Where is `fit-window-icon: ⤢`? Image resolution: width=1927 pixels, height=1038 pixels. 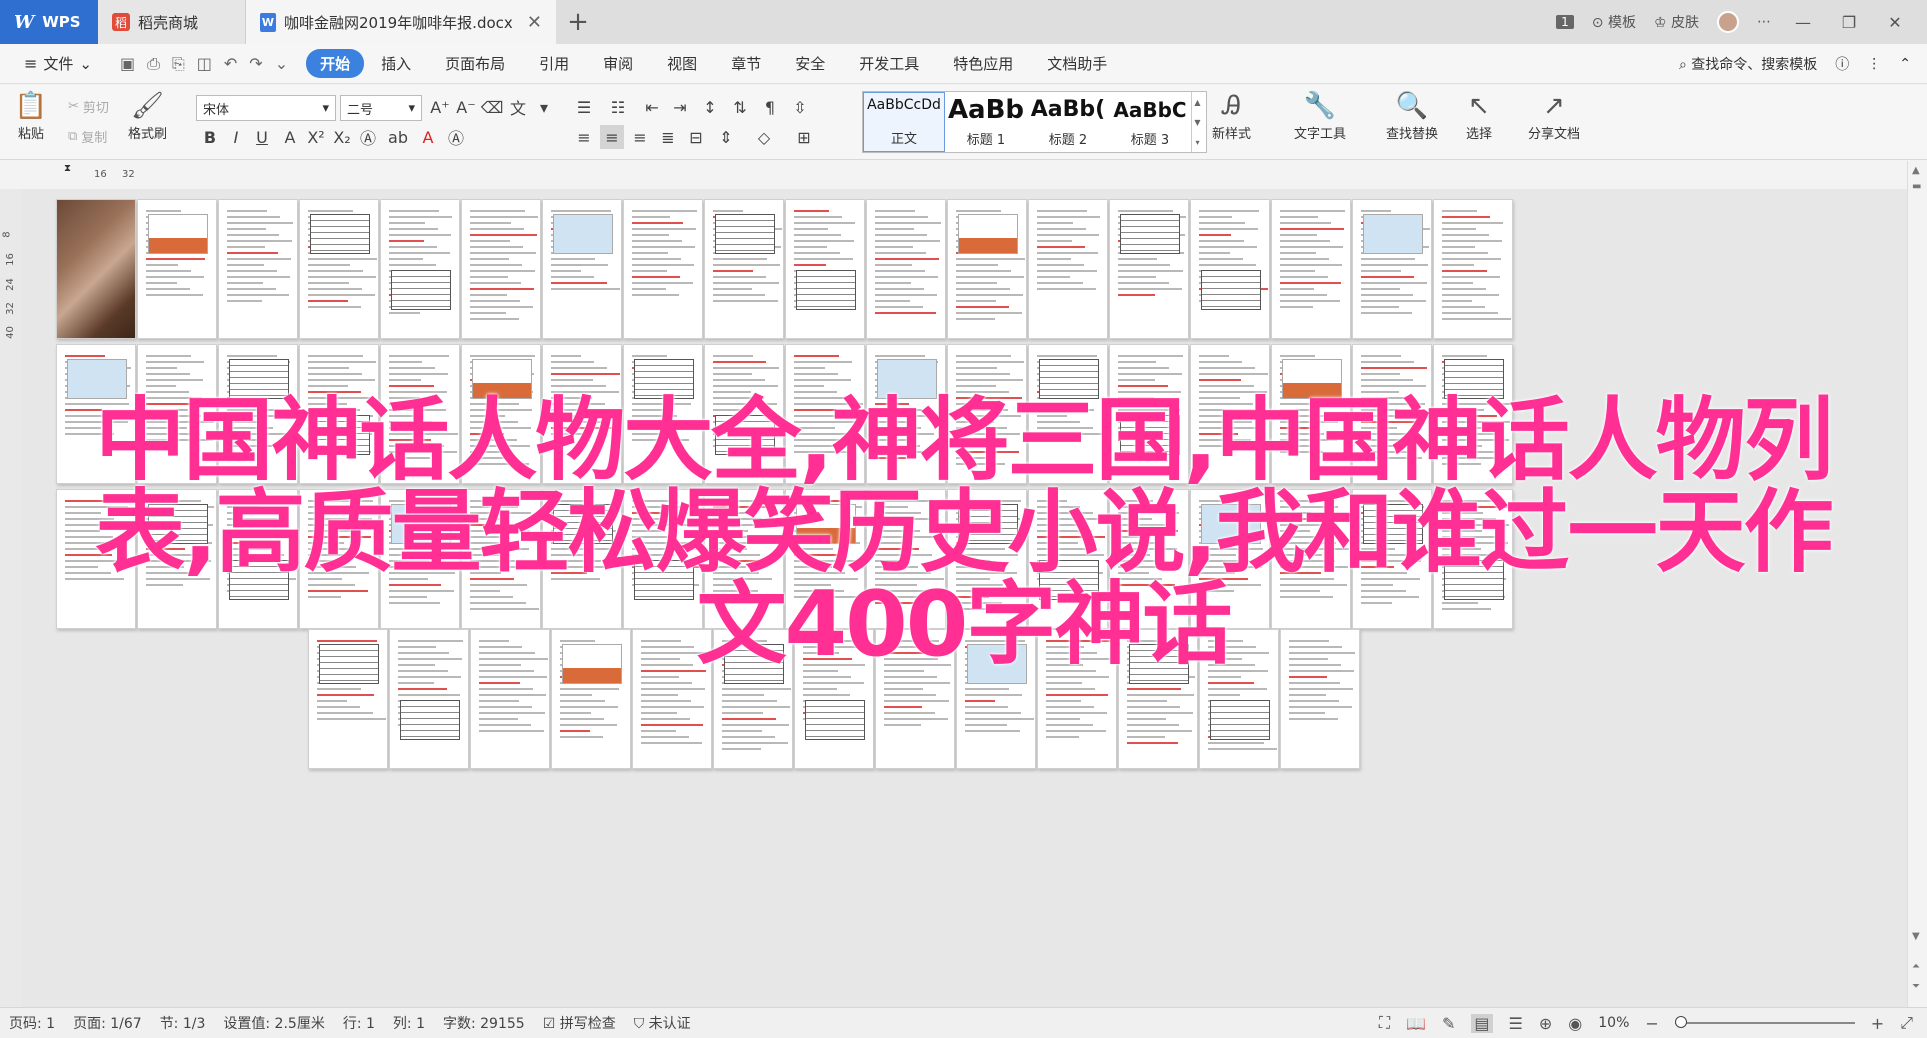 fit-window-icon: ⤢ is located at coordinates (1906, 1023).